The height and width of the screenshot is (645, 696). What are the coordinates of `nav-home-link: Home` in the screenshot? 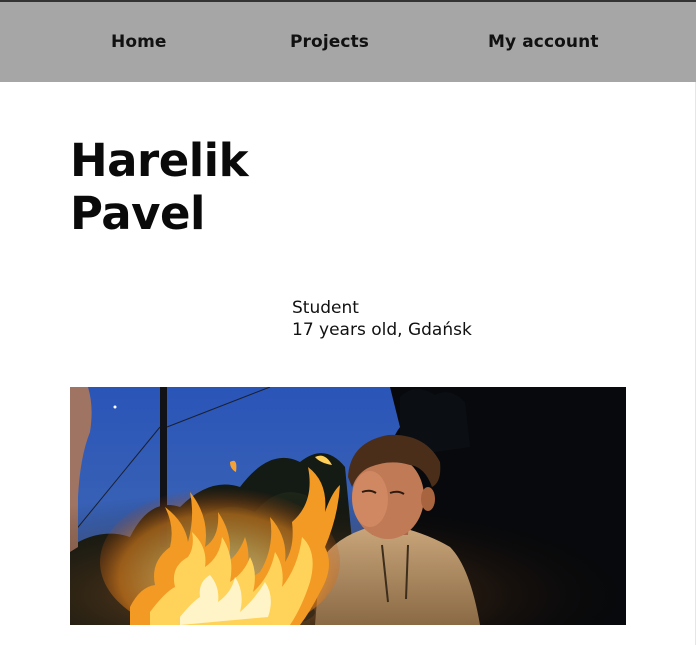 It's located at (139, 42).